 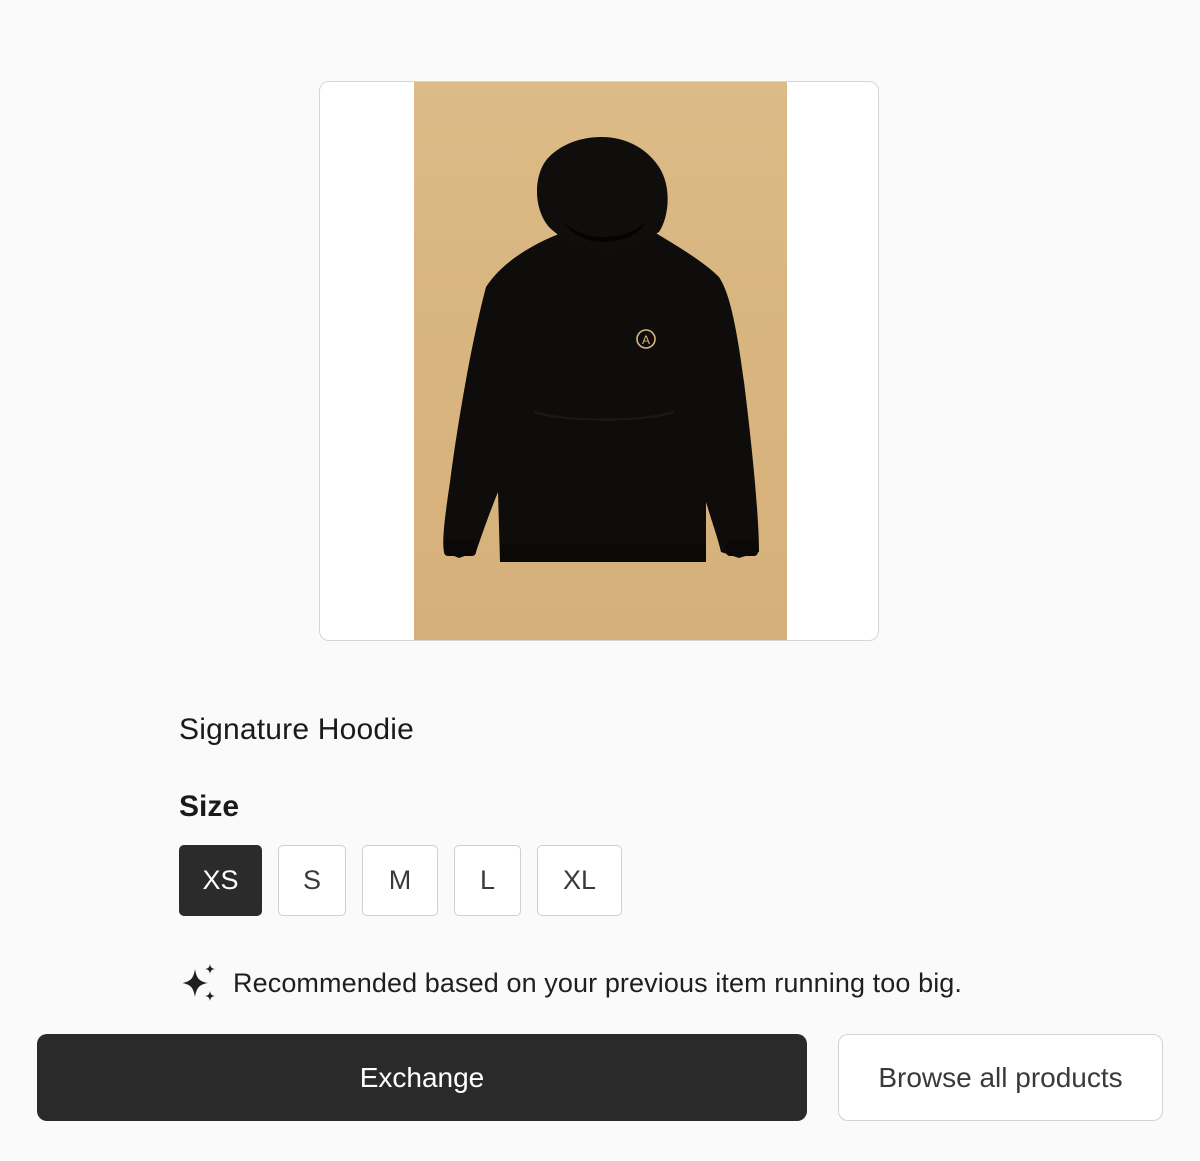 What do you see at coordinates (742, 548) in the screenshot?
I see `hoodie-cuff-right` at bounding box center [742, 548].